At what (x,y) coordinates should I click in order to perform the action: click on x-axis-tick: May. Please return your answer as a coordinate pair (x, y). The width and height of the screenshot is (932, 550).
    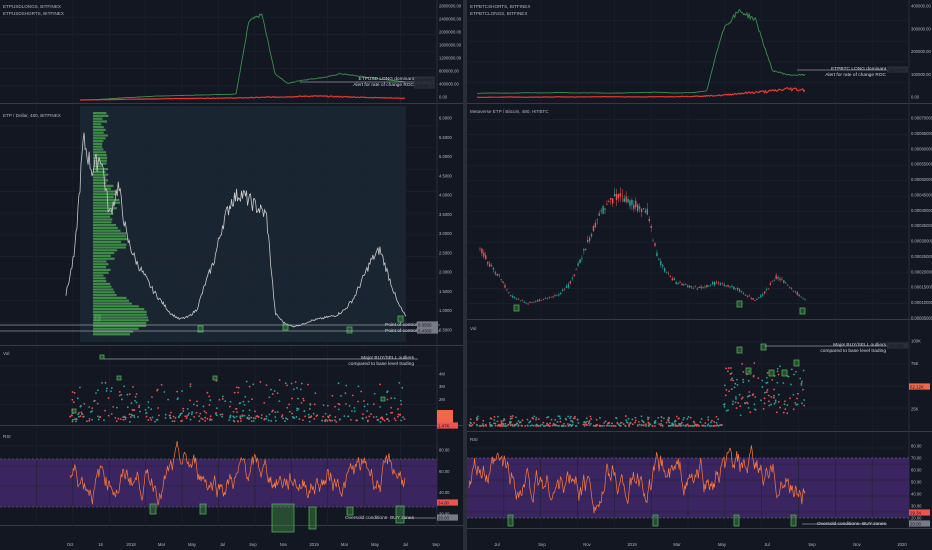
    Looking at the image, I should click on (192, 544).